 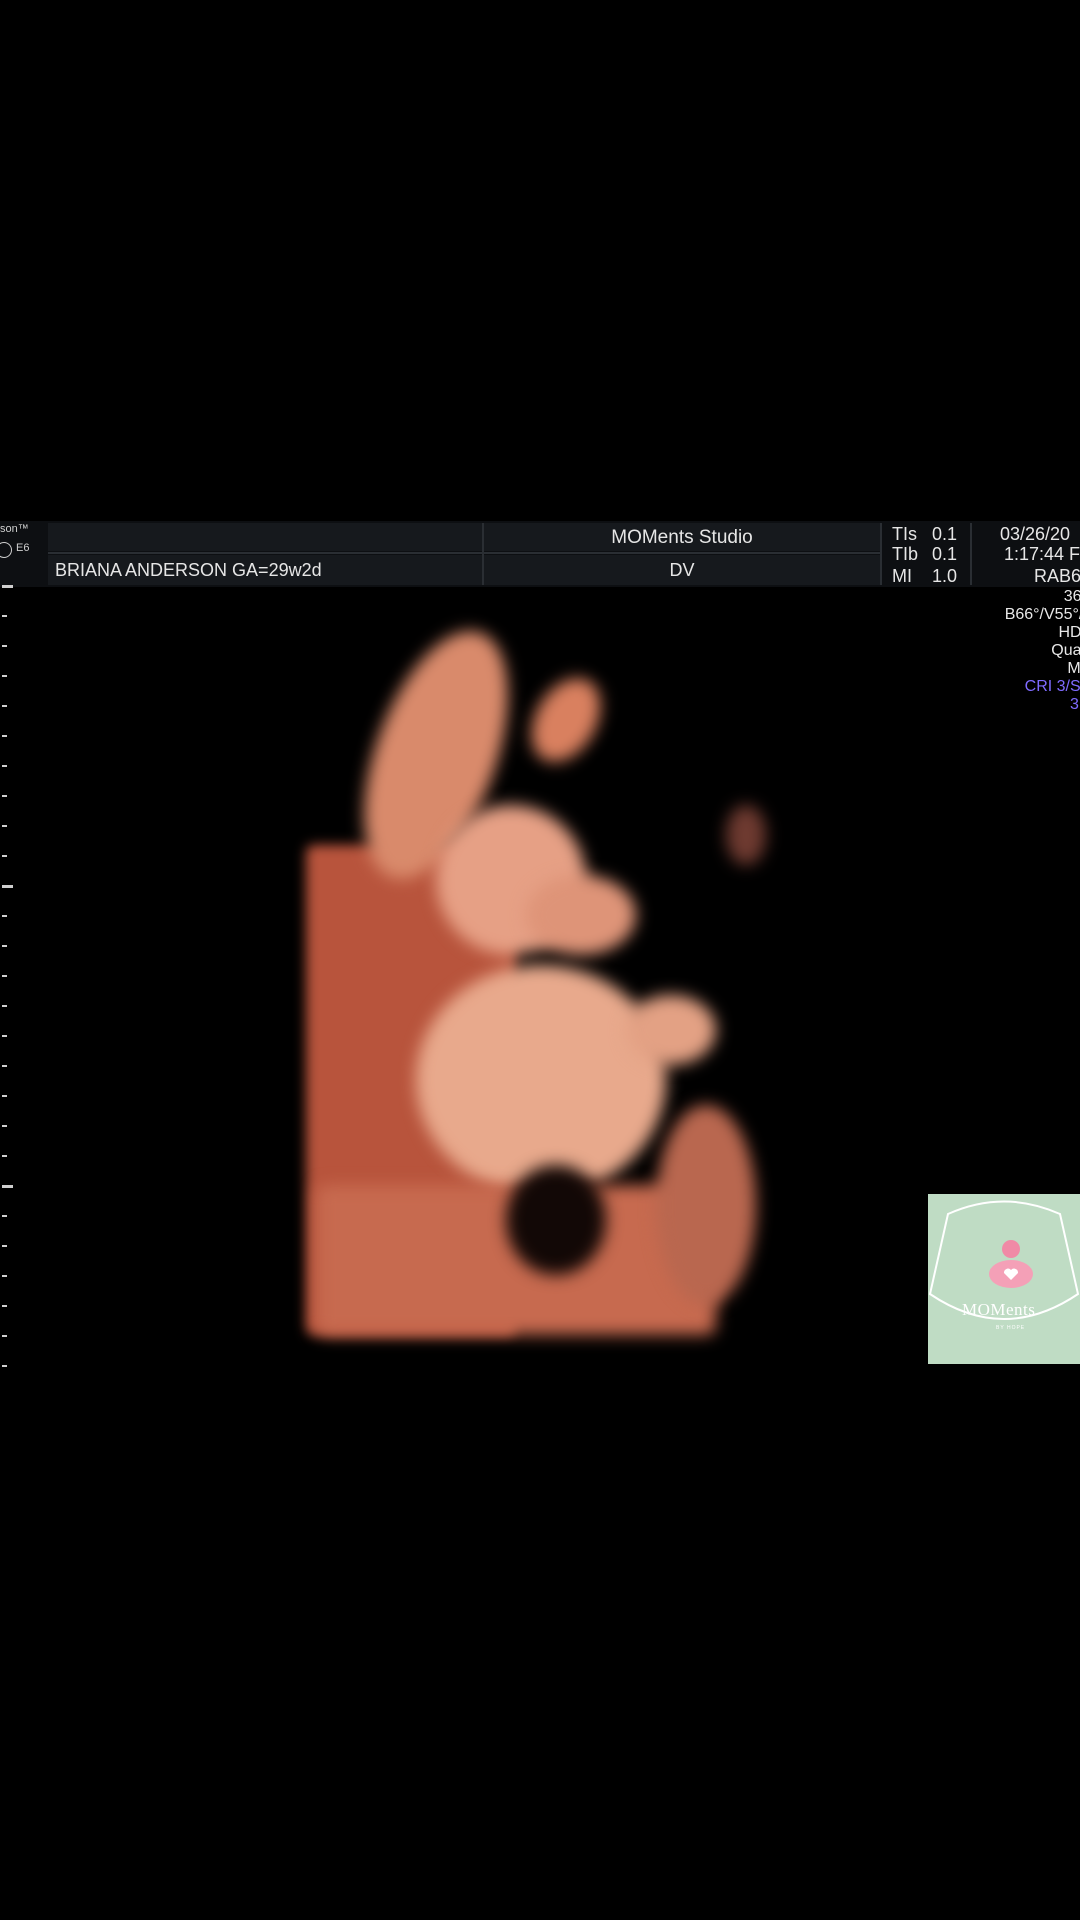 What do you see at coordinates (924, 534) in the screenshot?
I see `index-tis: TIs 0.1` at bounding box center [924, 534].